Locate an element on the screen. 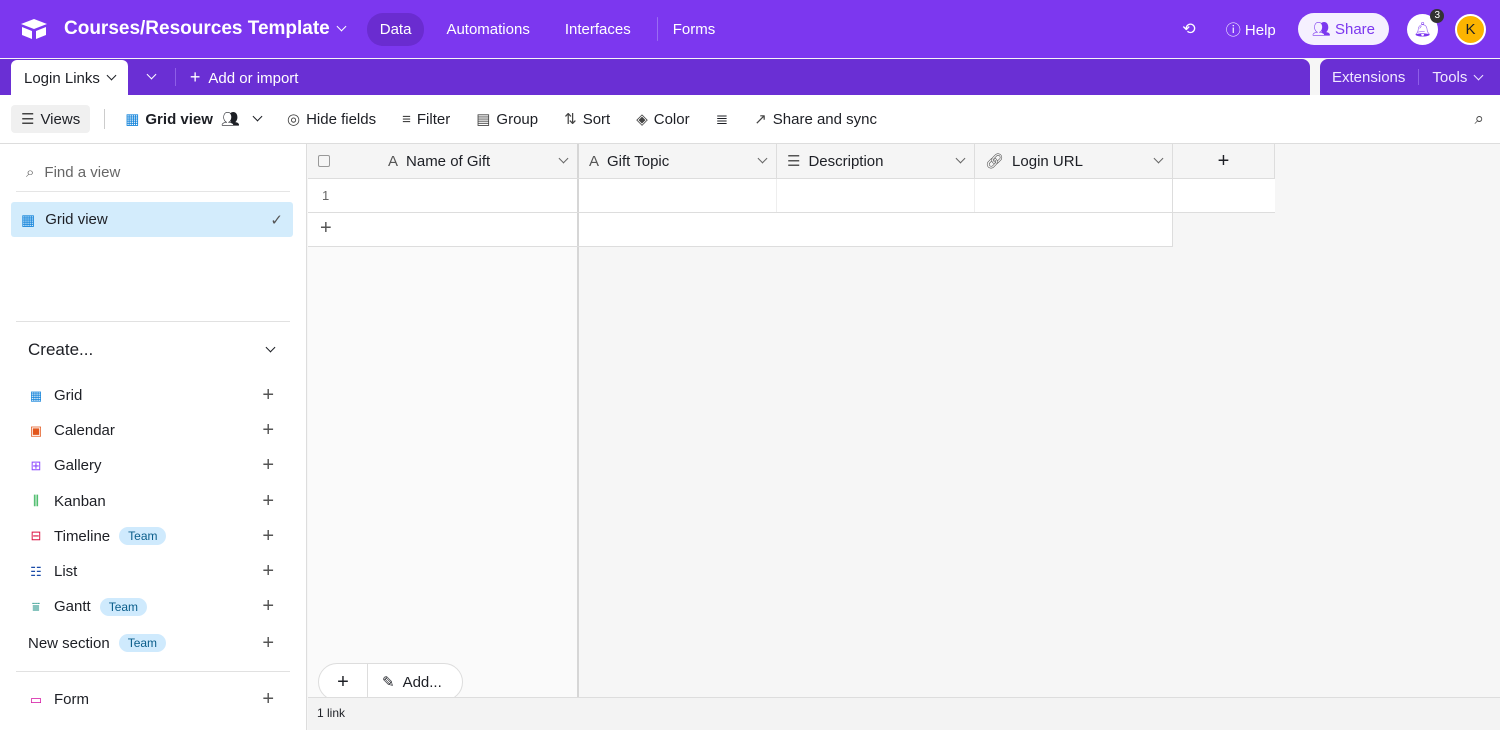 The height and width of the screenshot is (730, 1500). create-grid: ▦ Grid + is located at coordinates (153, 395).